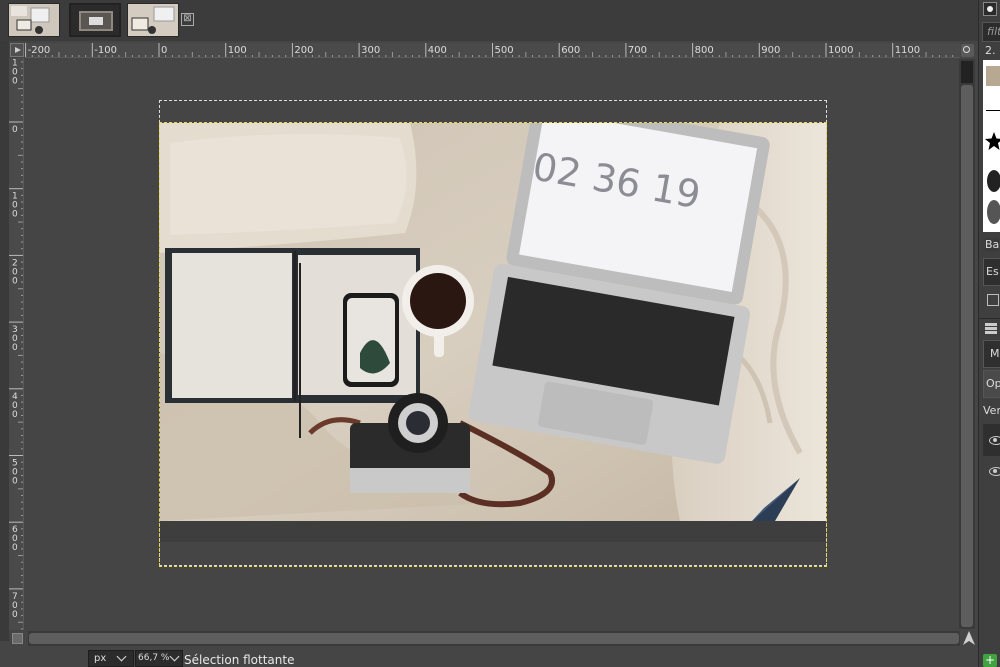  I want to click on ruler-h-label: 100, so click(237, 50).